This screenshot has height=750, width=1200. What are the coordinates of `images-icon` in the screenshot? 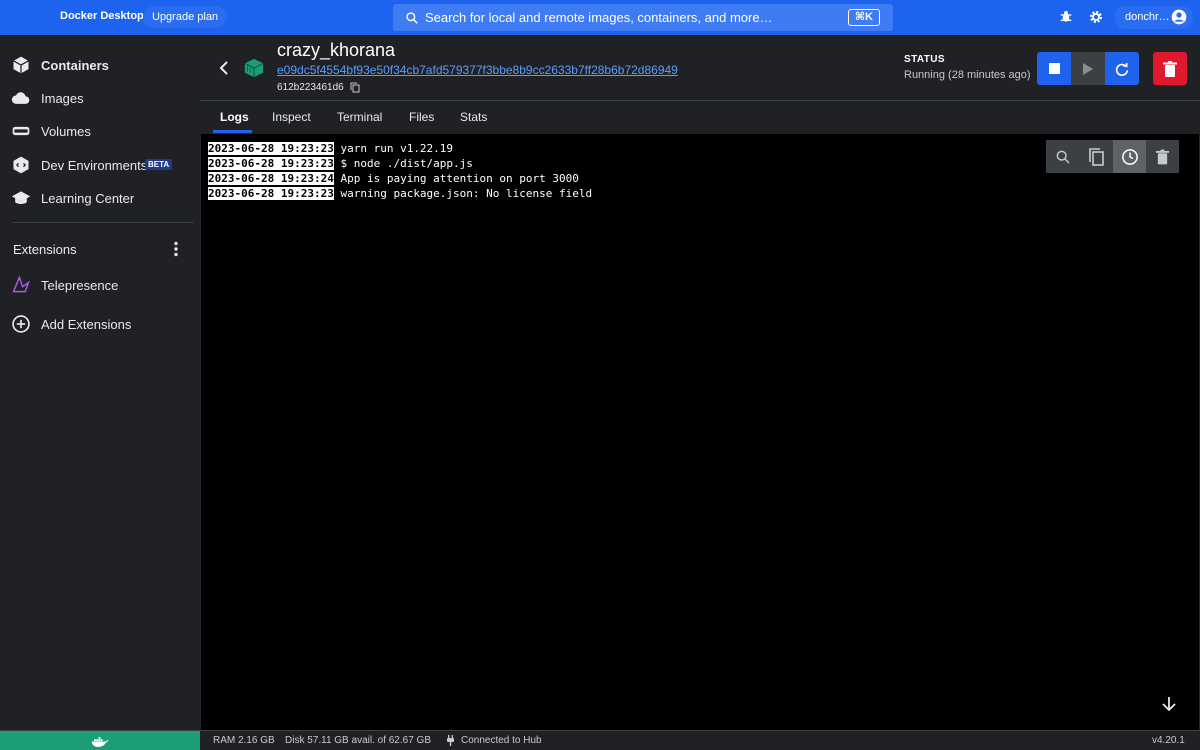 It's located at (20, 98).